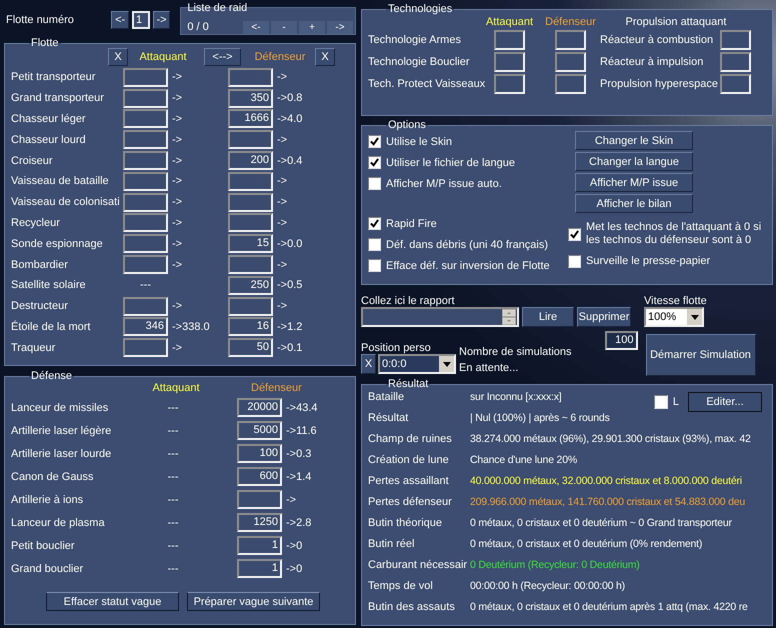  I want to click on result-text: ->0, so click(294, 546).